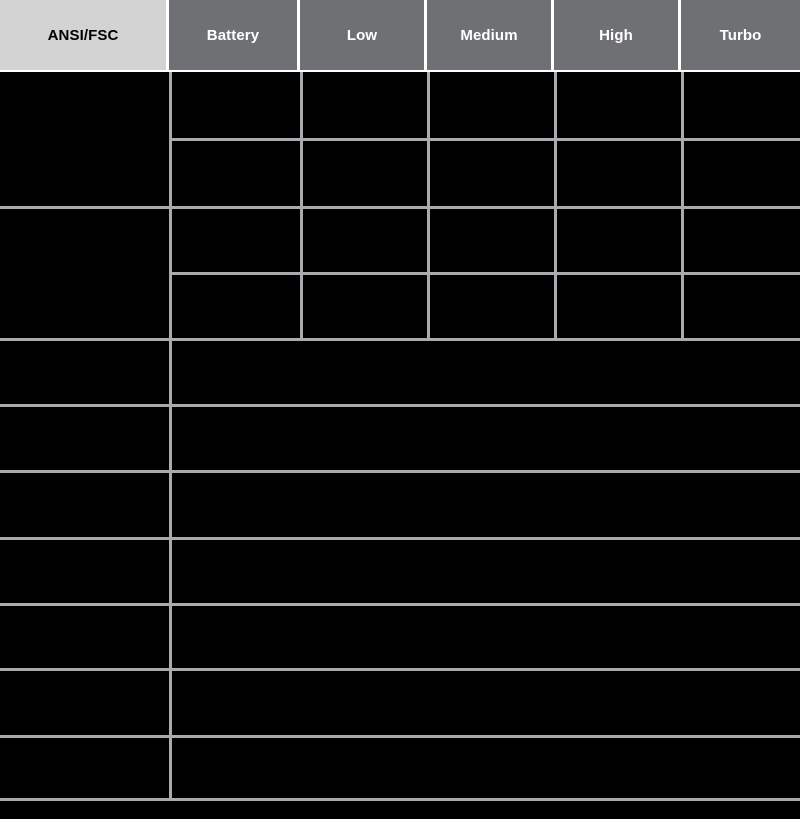 This screenshot has width=800, height=819. Describe the element at coordinates (84, 35) in the screenshot. I see `column-header-ansi-fsc: ANSI/FSC` at that location.